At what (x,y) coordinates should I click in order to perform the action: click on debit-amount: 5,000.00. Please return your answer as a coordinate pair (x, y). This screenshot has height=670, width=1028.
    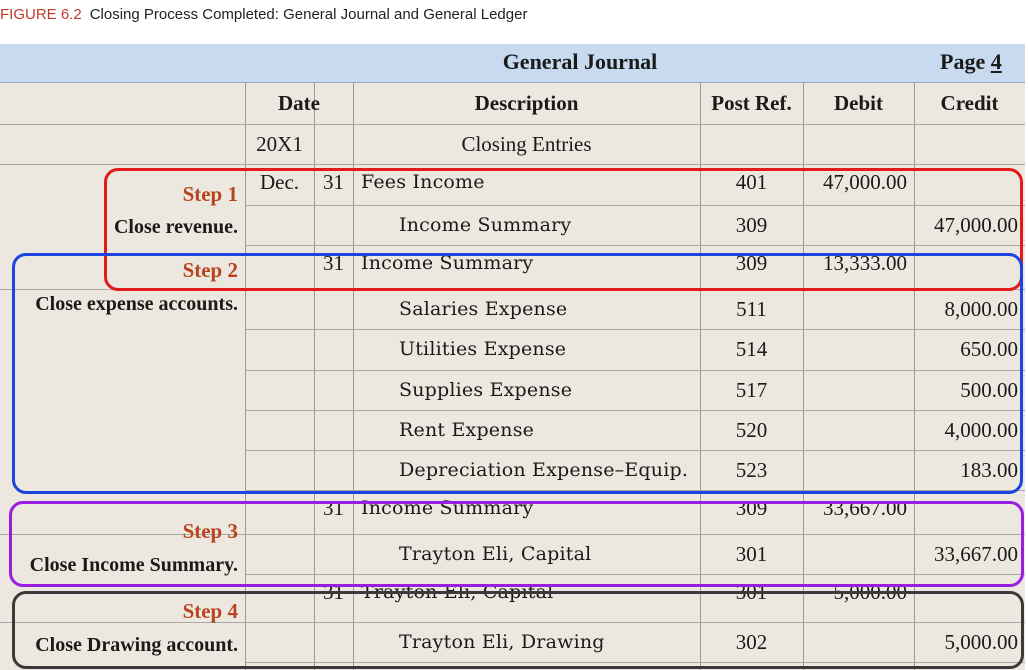
    Looking at the image, I should click on (870, 592).